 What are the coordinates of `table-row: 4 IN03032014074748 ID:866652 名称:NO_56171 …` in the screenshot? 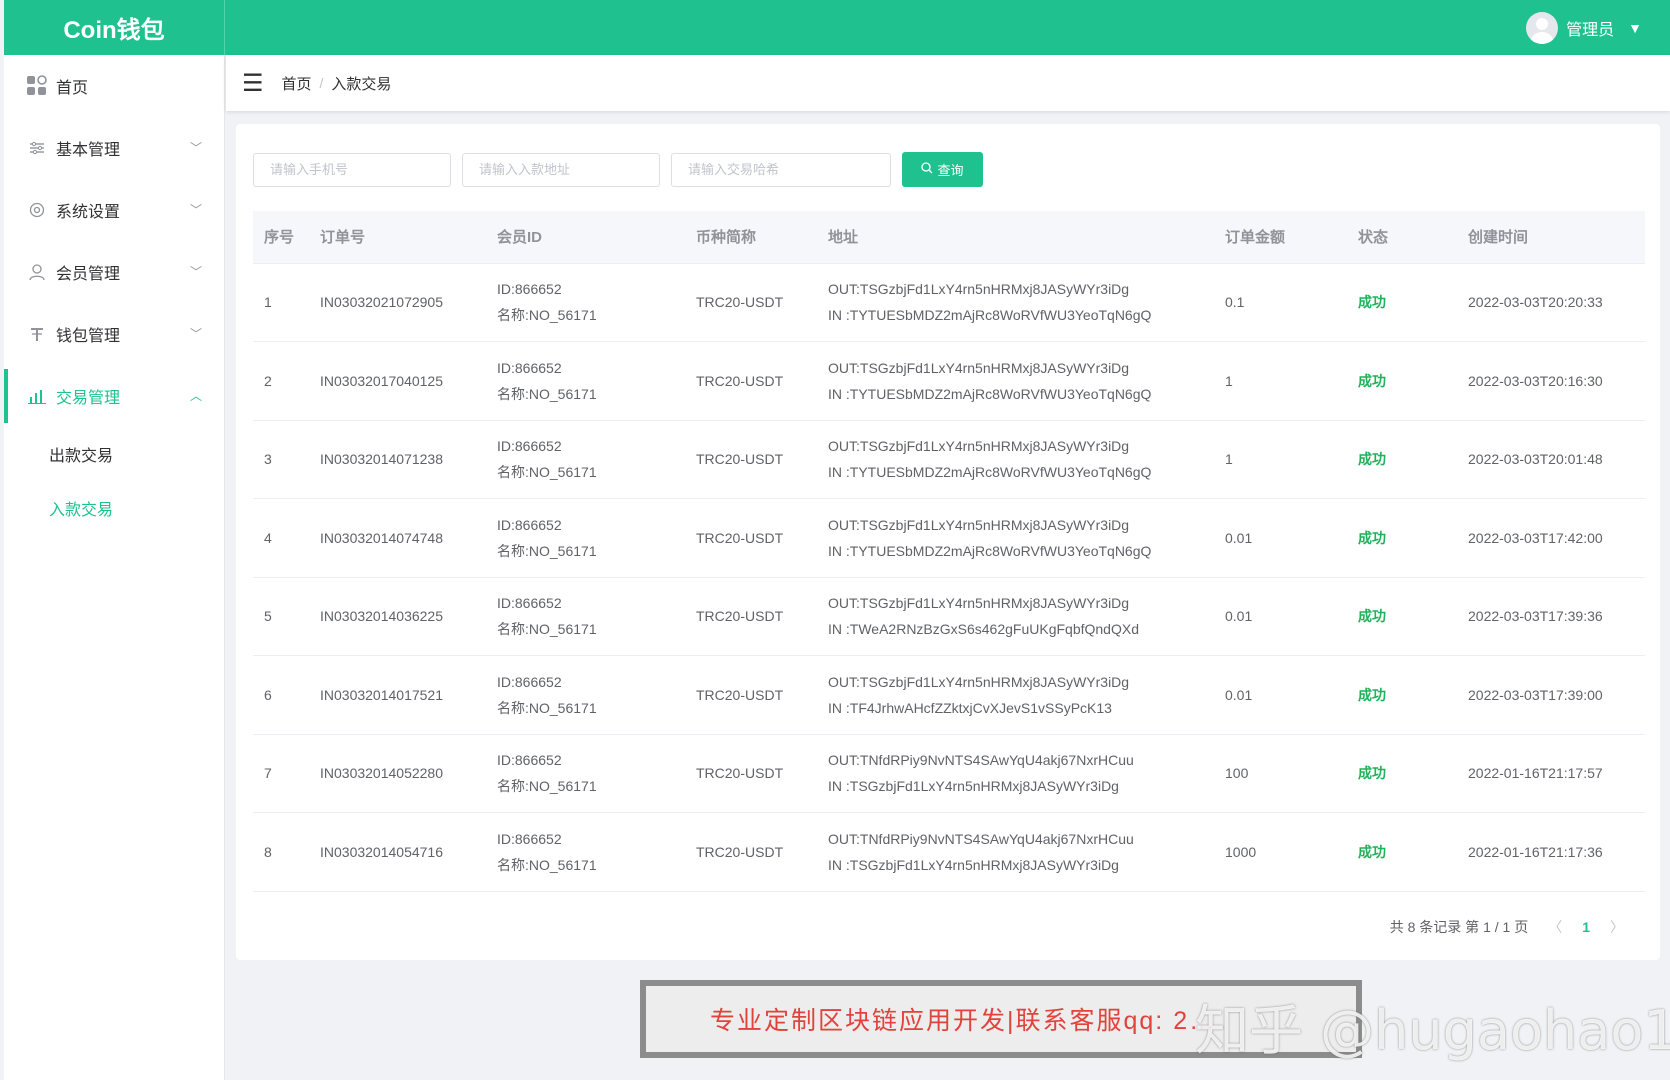 It's located at (949, 538).